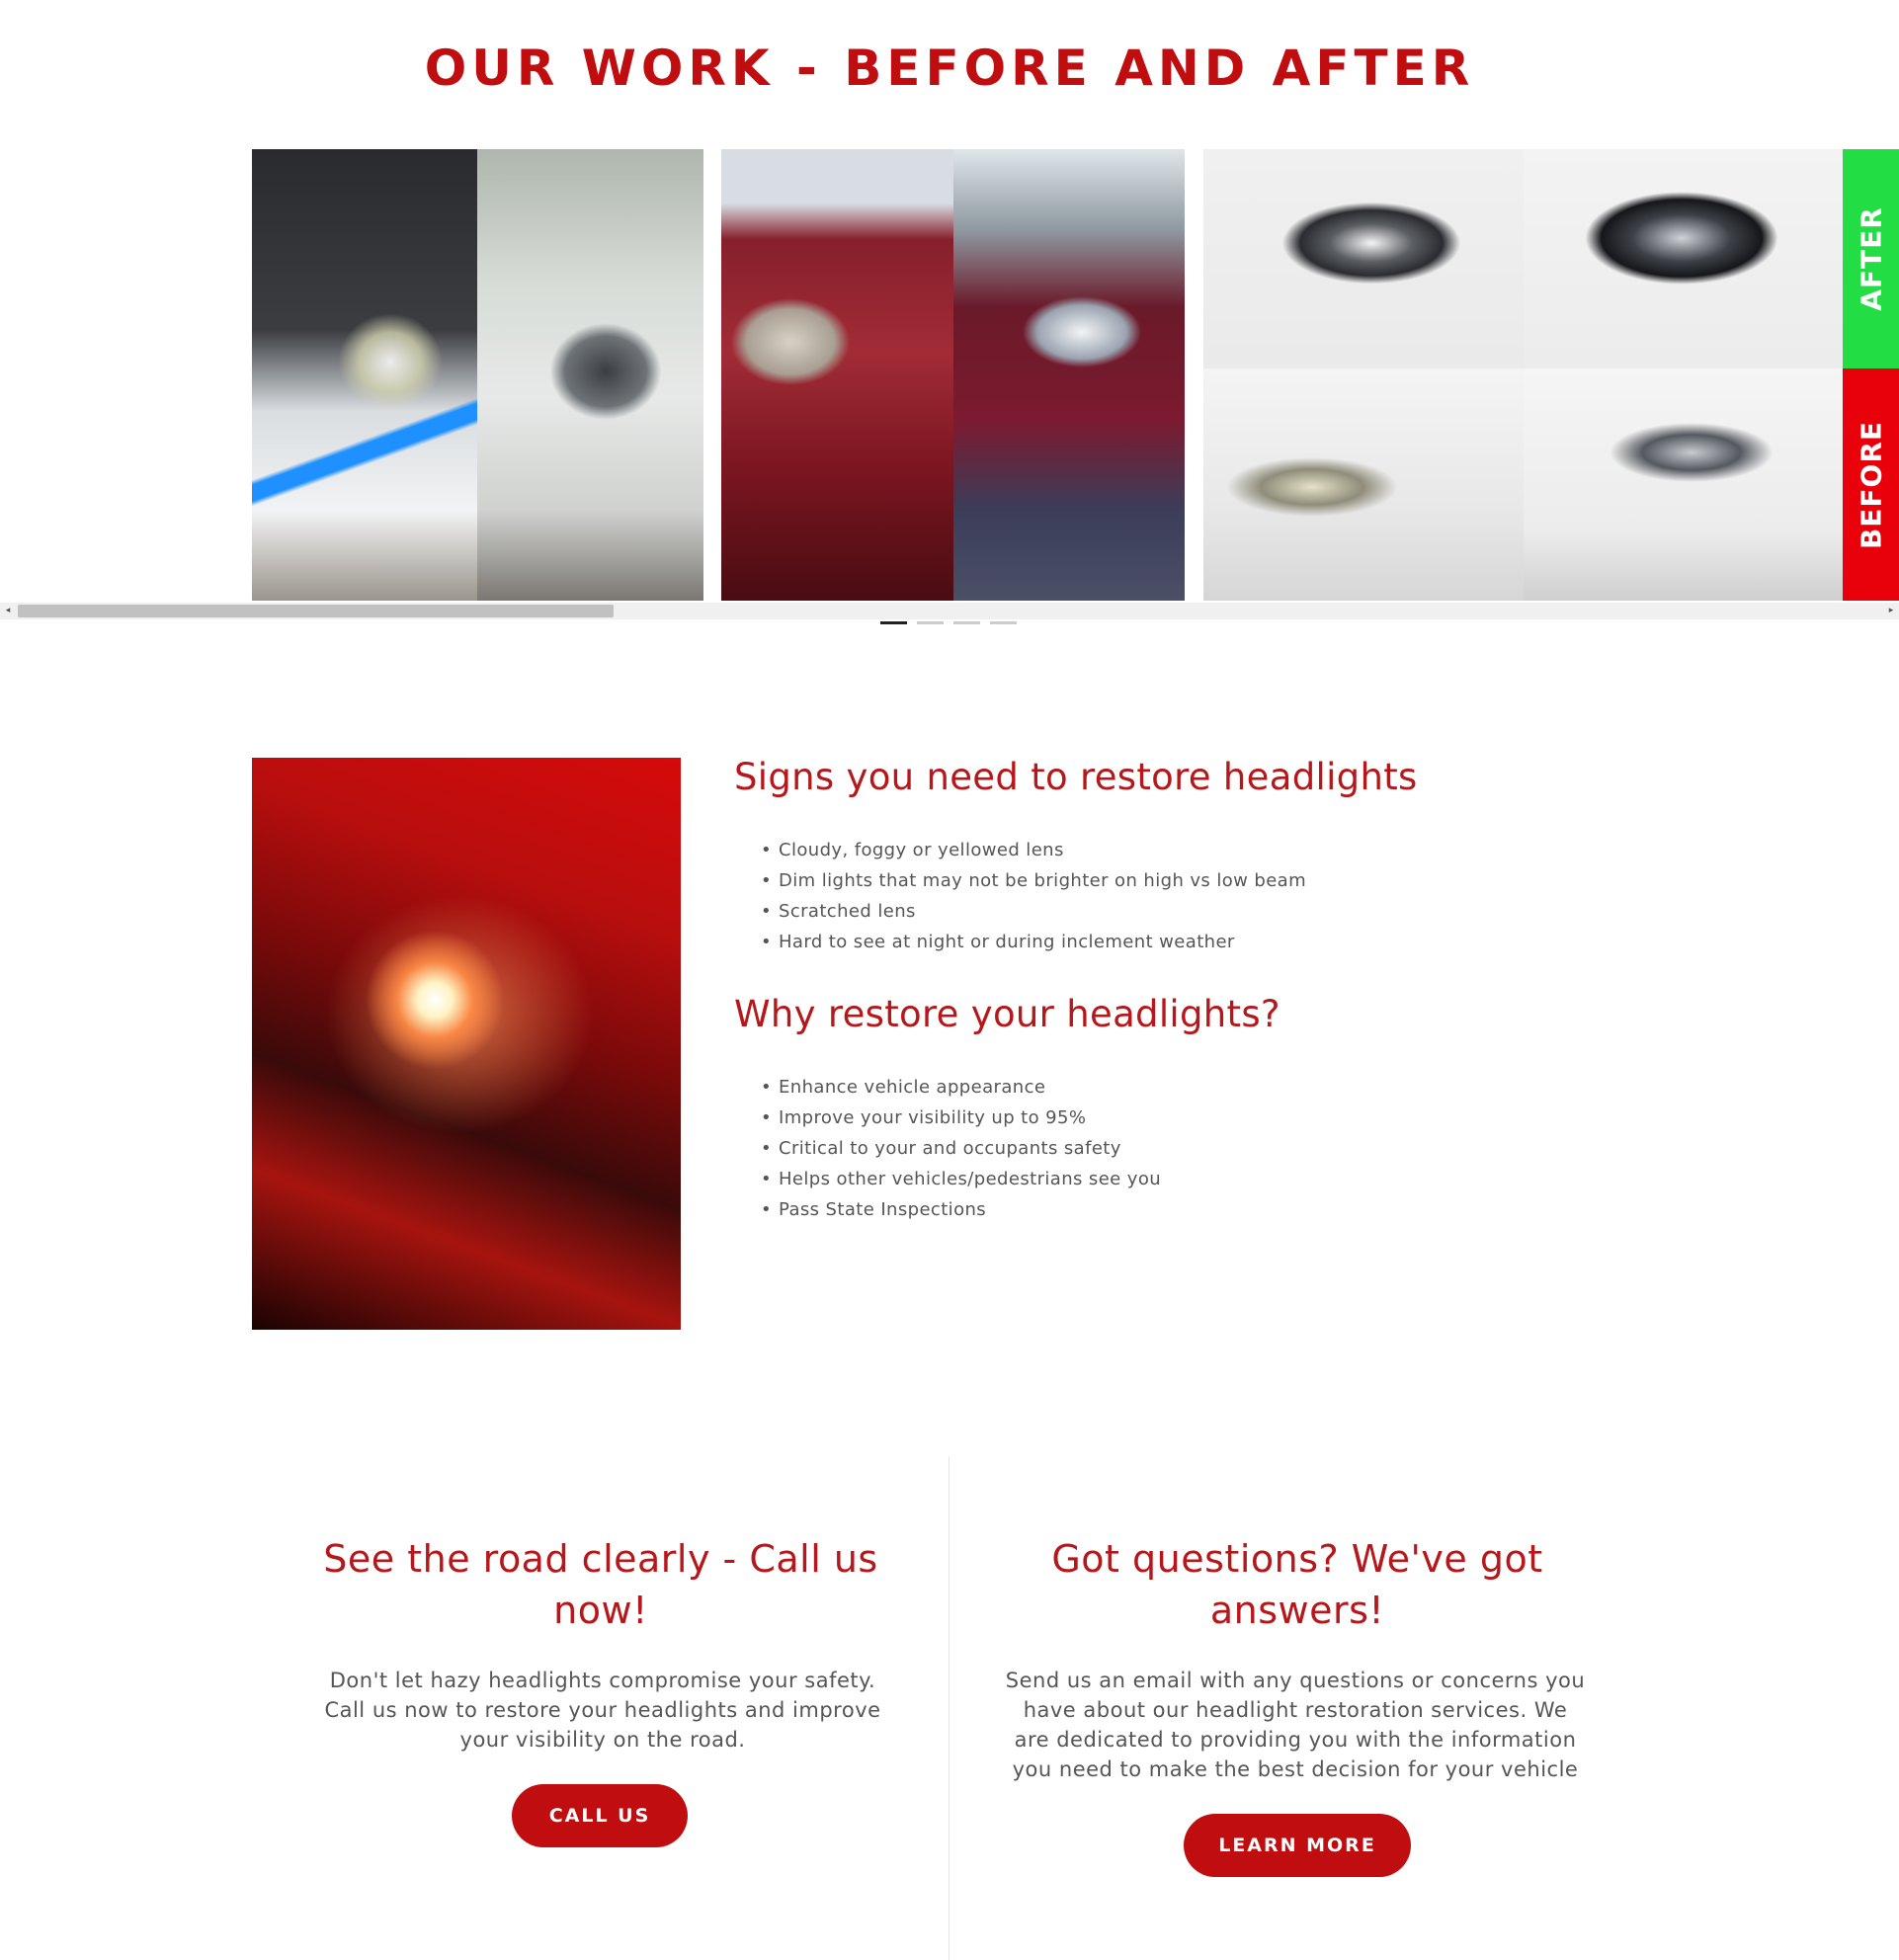  I want to click on before-label: BEFORE, so click(1871, 484).